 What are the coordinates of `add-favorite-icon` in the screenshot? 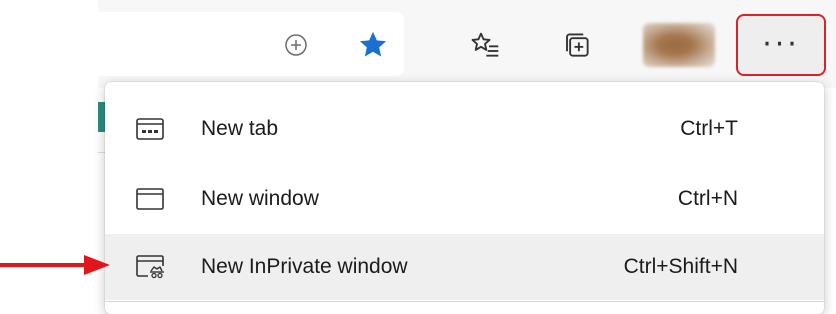 It's located at (296, 45).